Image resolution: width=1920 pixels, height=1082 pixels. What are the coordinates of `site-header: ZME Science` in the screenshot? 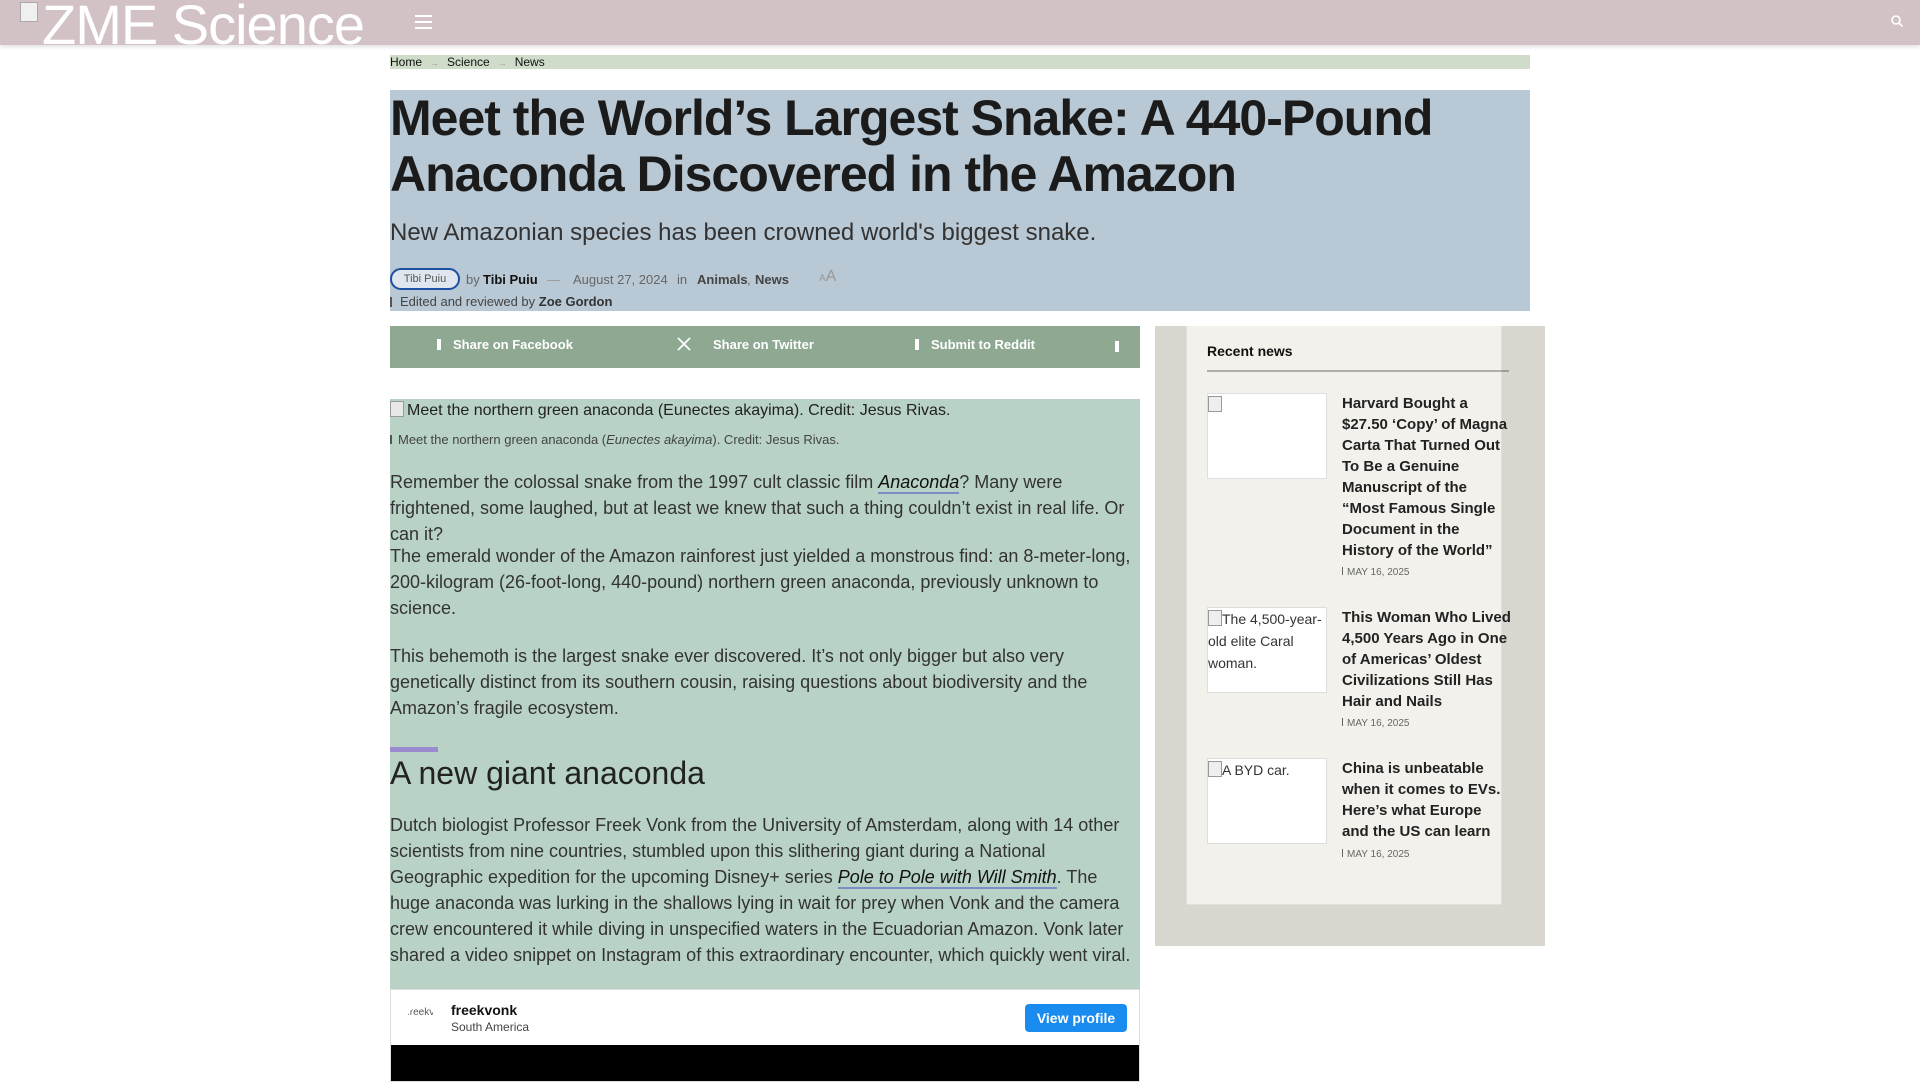 It's located at (960, 27).